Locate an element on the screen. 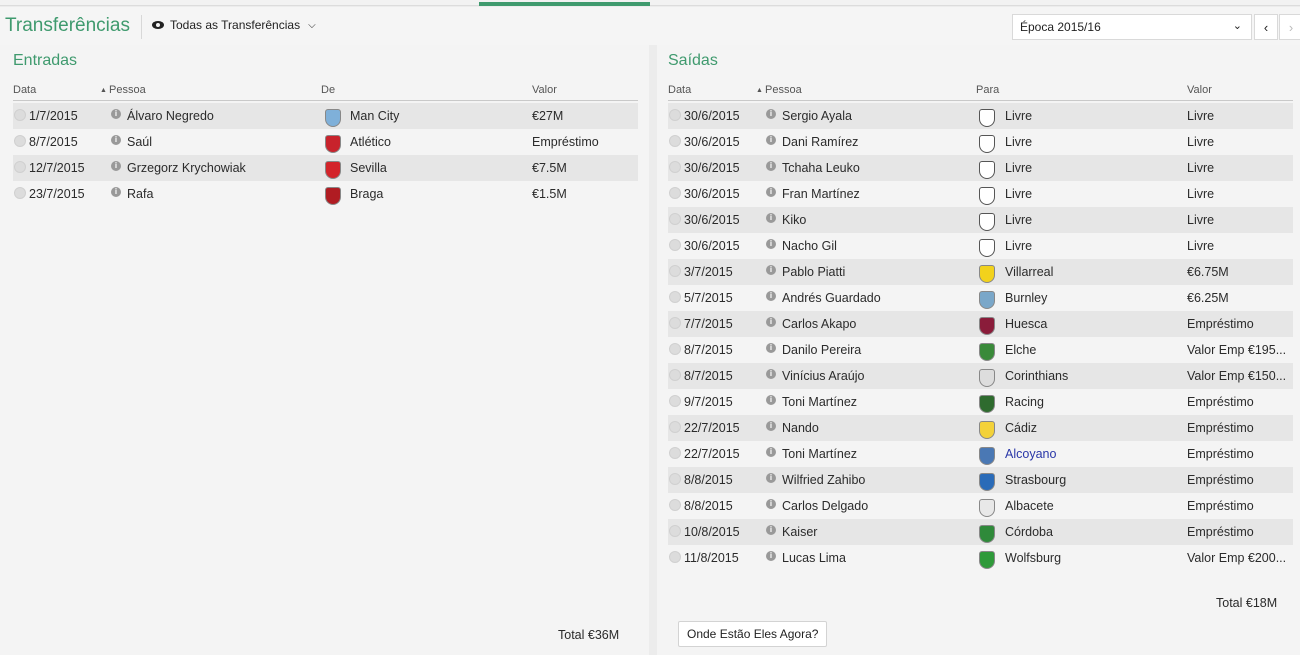  table-row: 7/7/2015 i Carlos Akapo Huesca Empréstimo is located at coordinates (980, 324).